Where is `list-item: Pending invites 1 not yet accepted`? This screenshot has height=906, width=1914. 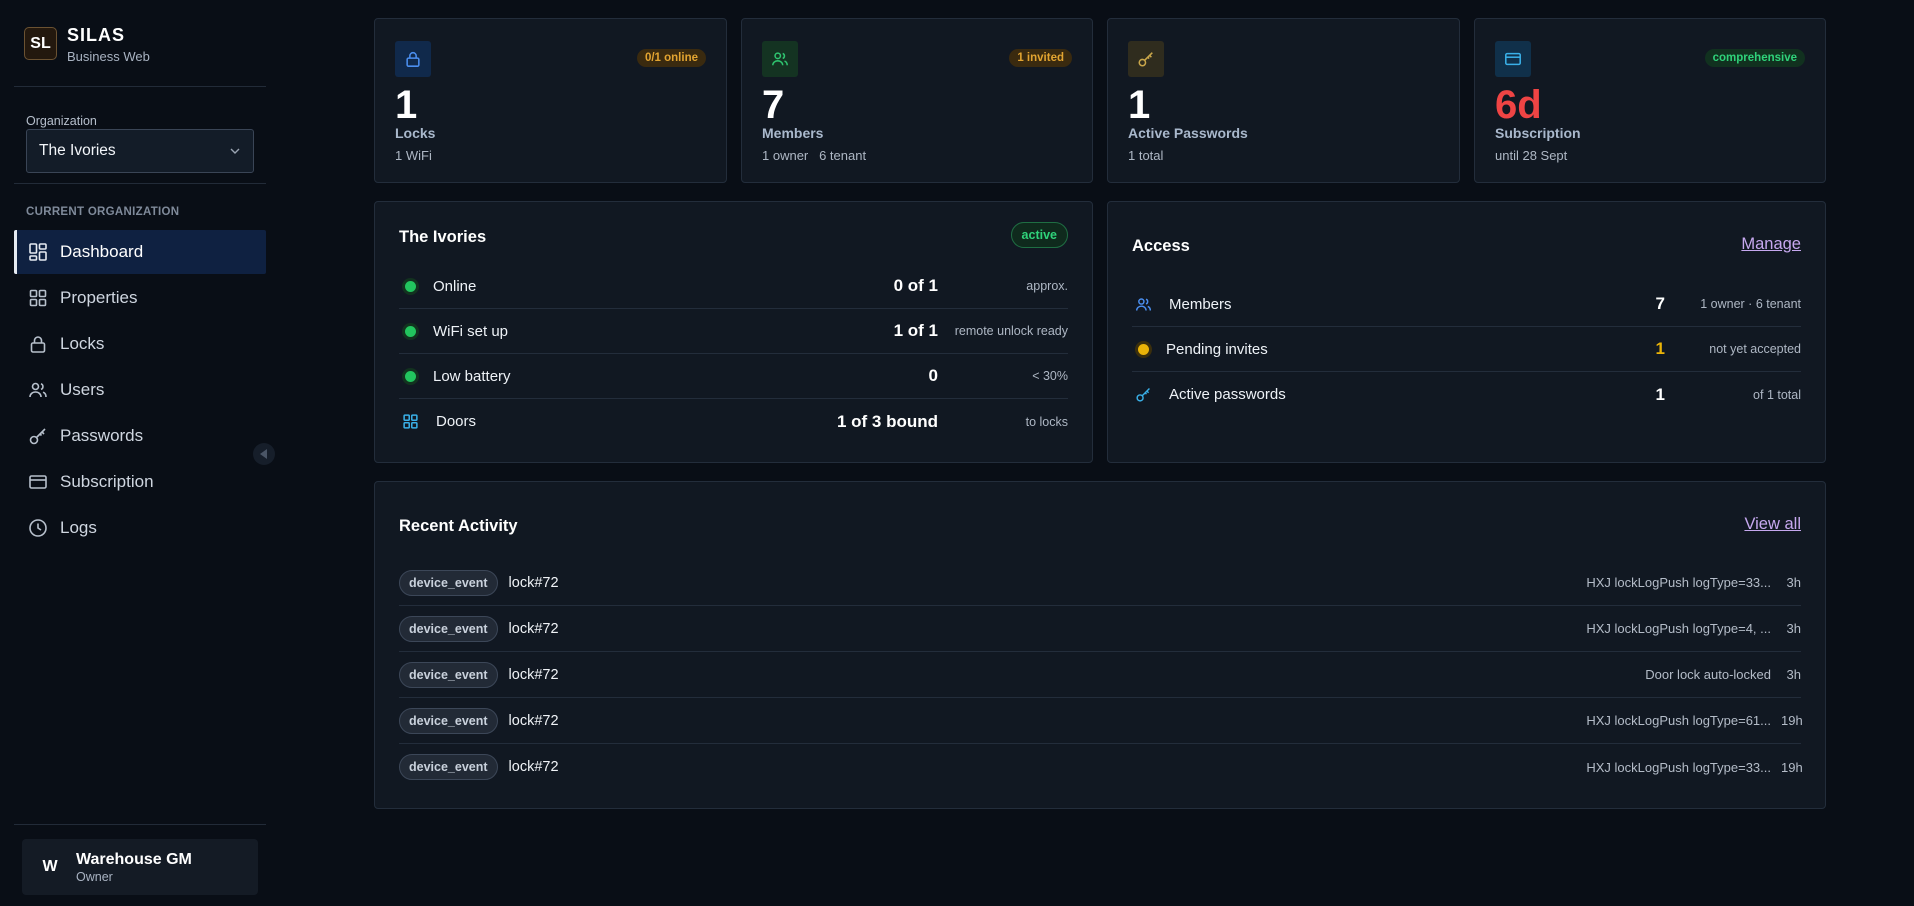 list-item: Pending invites 1 not yet accepted is located at coordinates (1466, 349).